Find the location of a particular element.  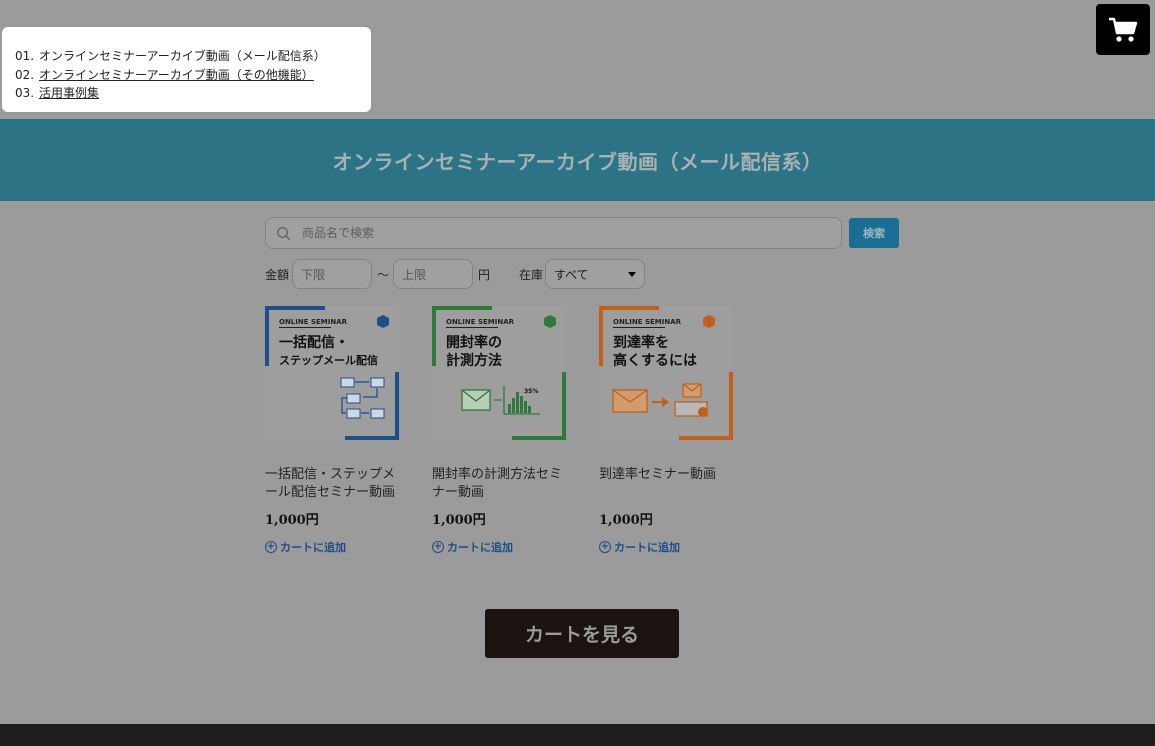

price-label: 金額 is located at coordinates (277, 275).